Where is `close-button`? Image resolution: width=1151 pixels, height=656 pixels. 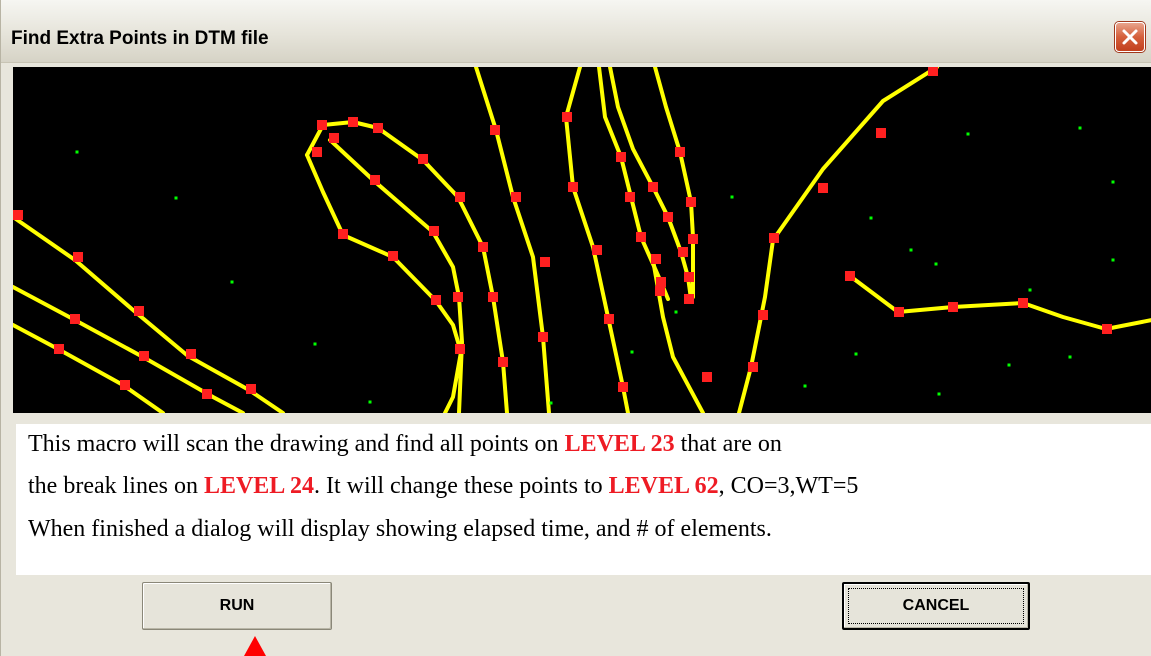 close-button is located at coordinates (1130, 37).